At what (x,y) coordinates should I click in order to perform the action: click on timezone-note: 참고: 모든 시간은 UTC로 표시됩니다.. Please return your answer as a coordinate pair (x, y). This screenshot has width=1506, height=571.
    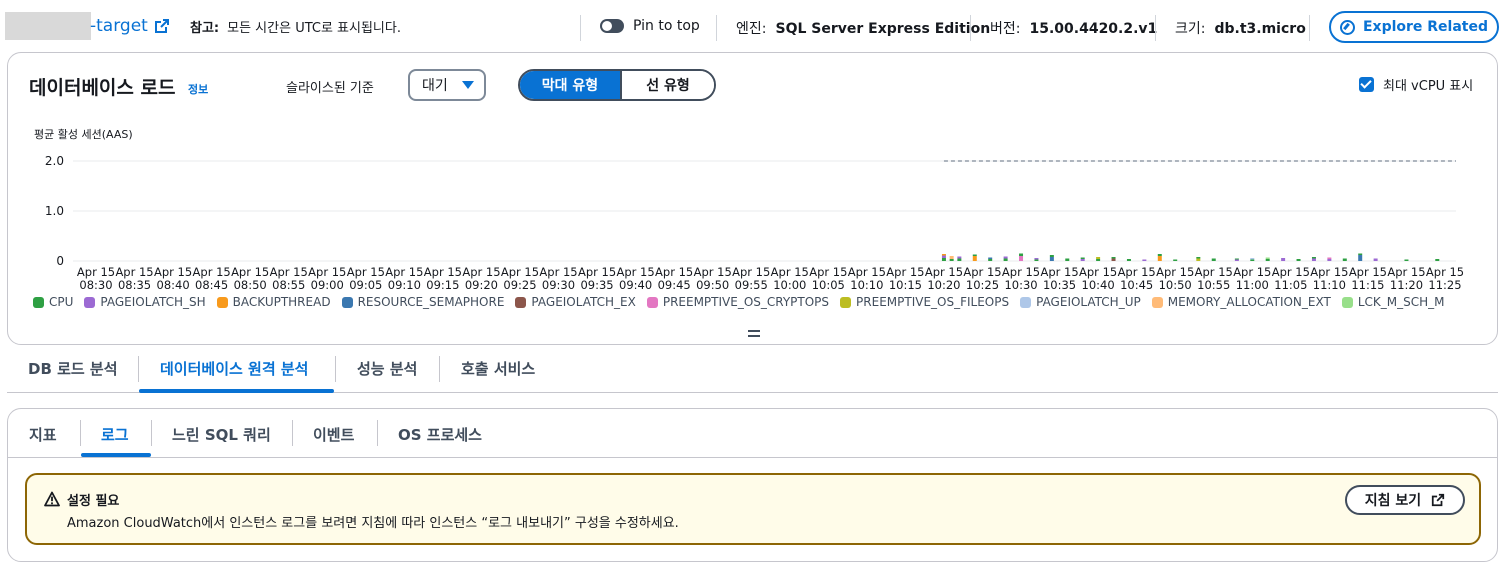
    Looking at the image, I should click on (295, 26).